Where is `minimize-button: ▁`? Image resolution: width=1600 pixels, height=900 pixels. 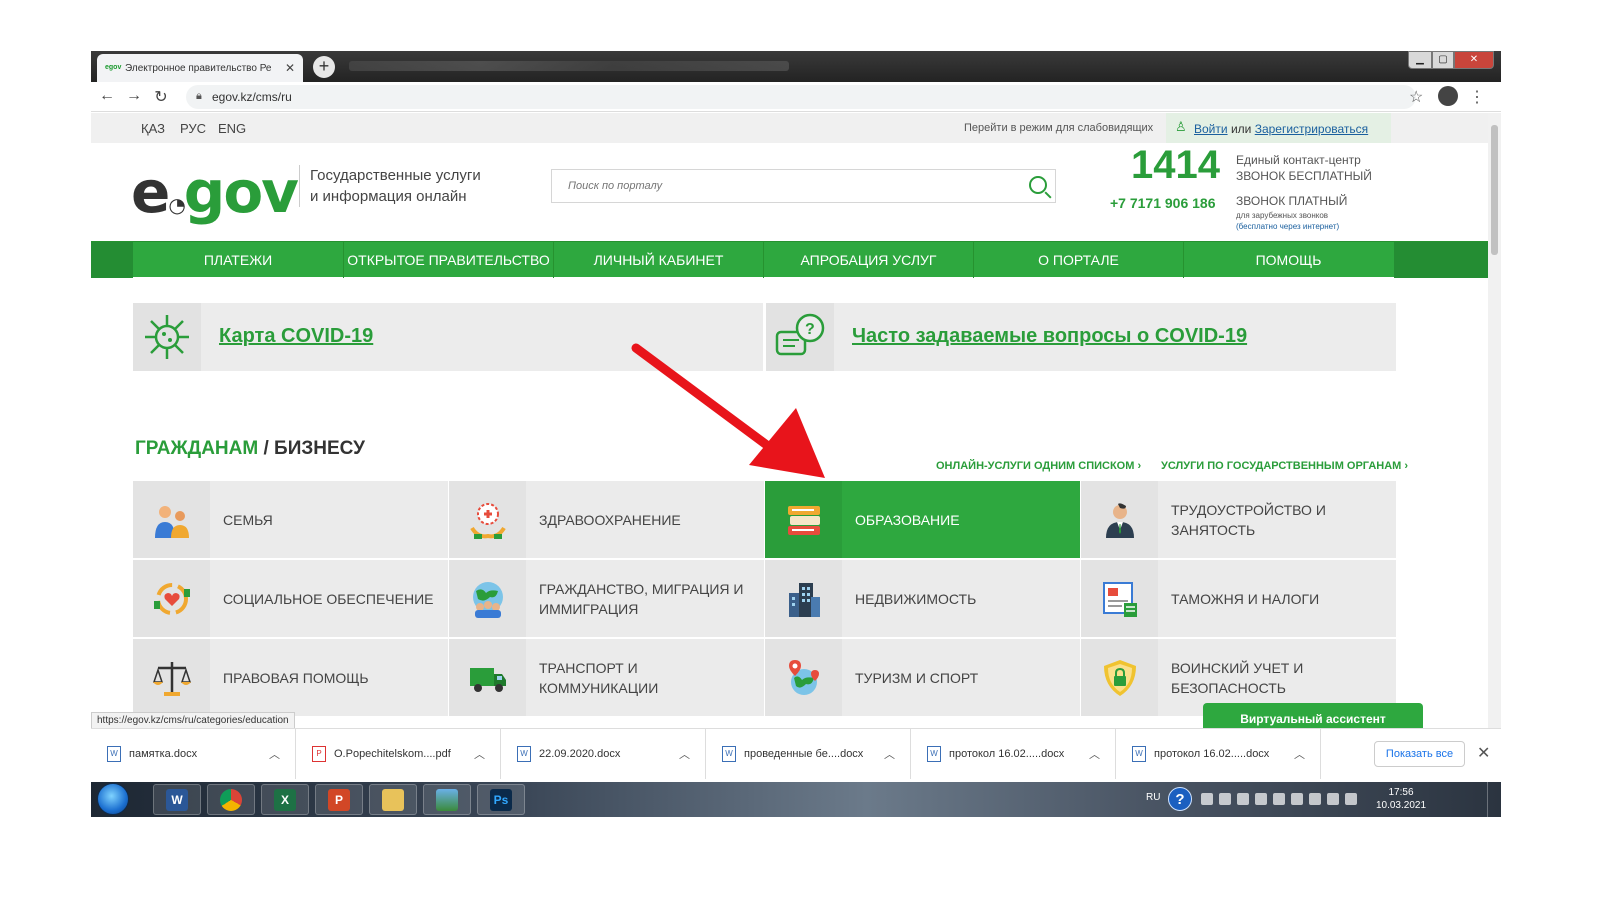 minimize-button: ▁ is located at coordinates (1420, 60).